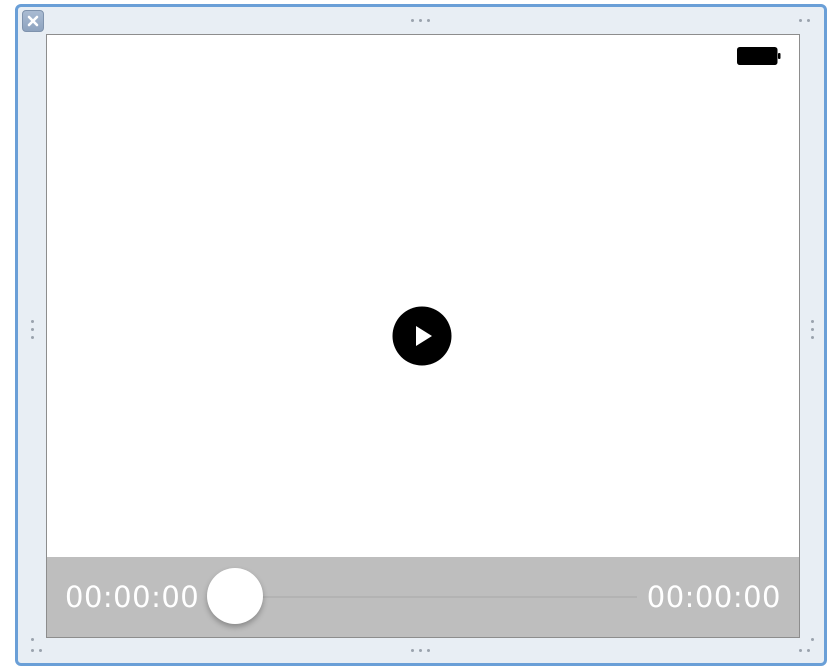 This screenshot has width=834, height=670. I want to click on total-time: 00:00:00, so click(713, 597).